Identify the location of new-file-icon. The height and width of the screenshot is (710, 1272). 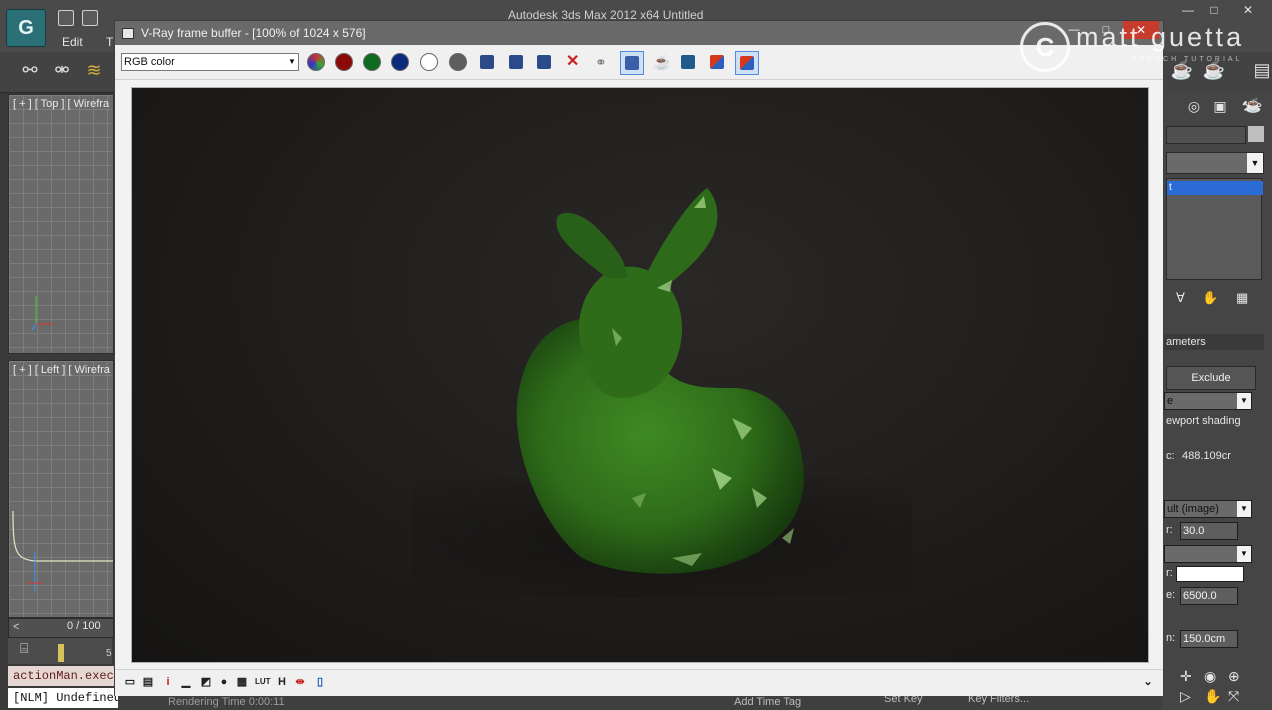
(66, 18).